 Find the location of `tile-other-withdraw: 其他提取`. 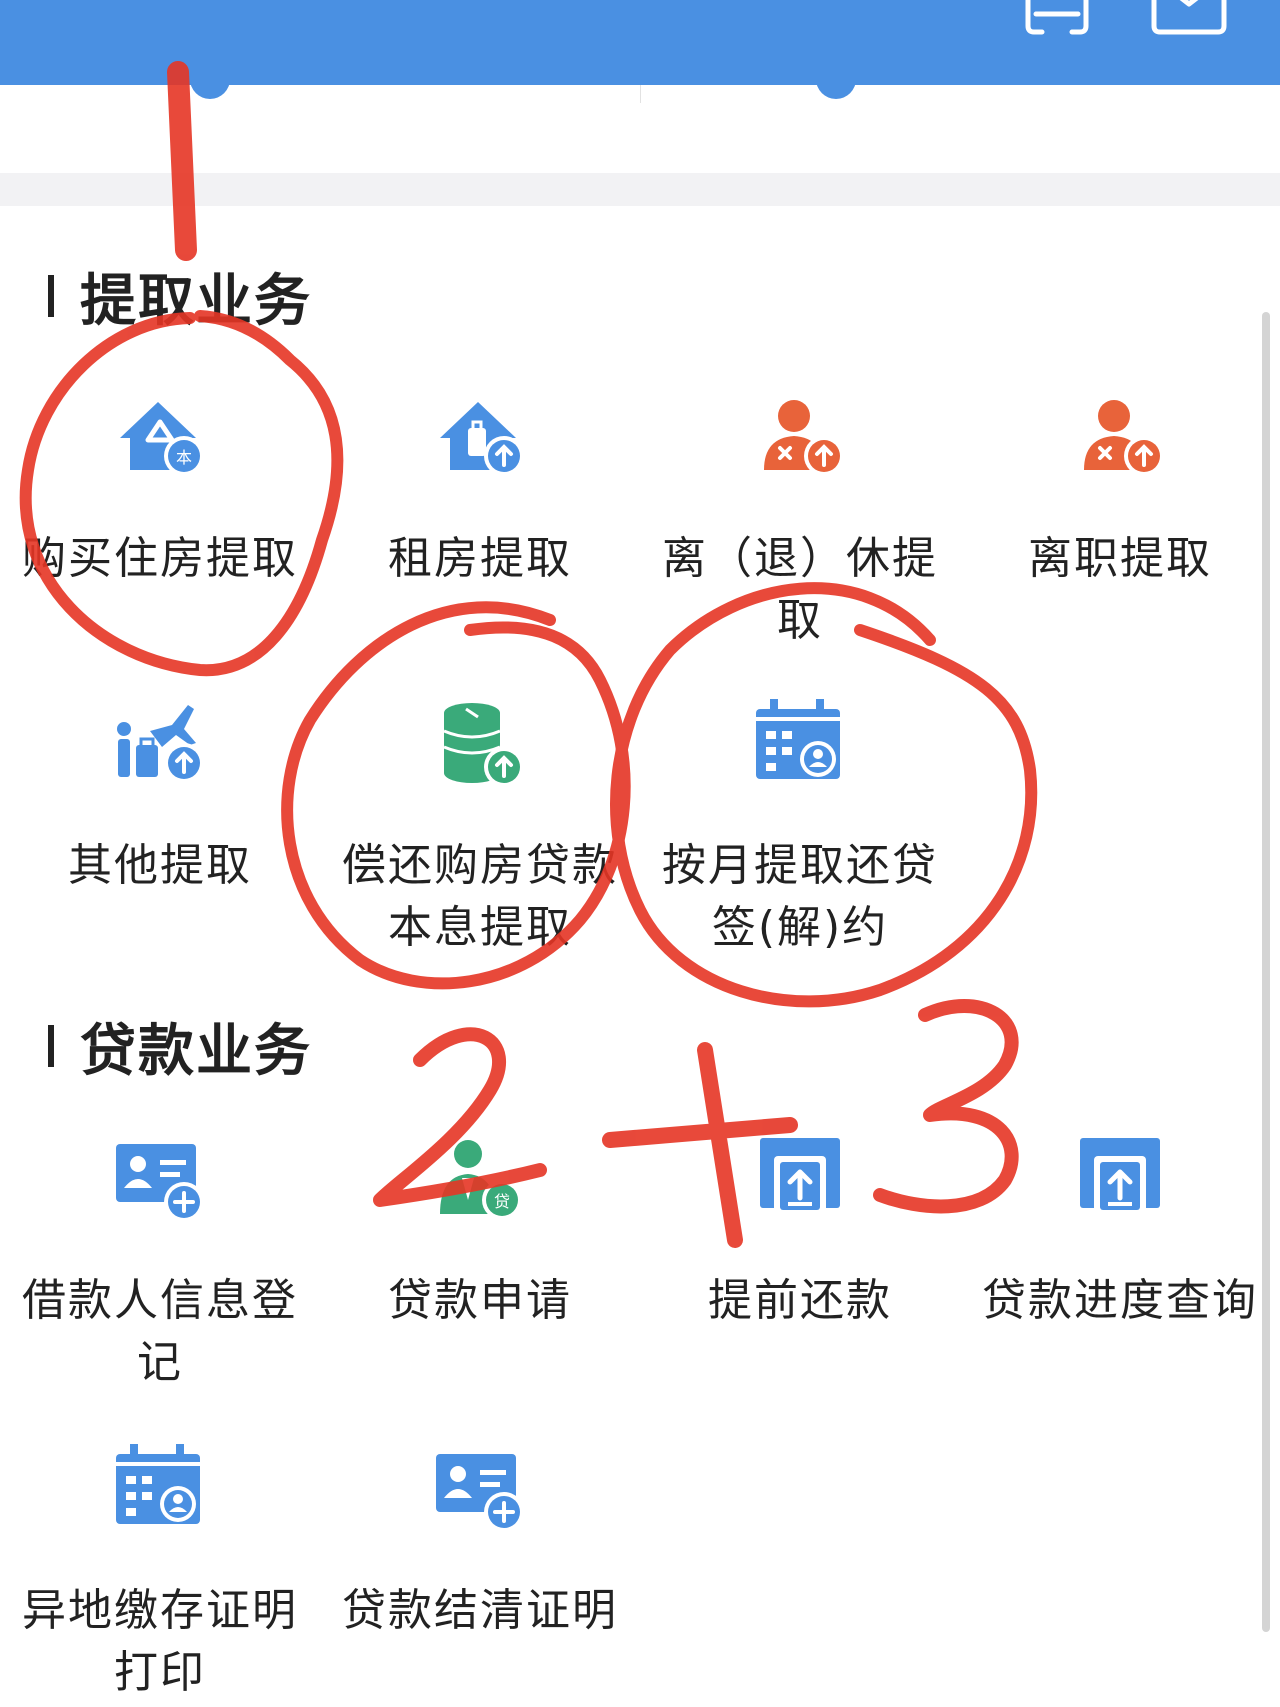

tile-other-withdraw: 其他提取 is located at coordinates (160, 796).